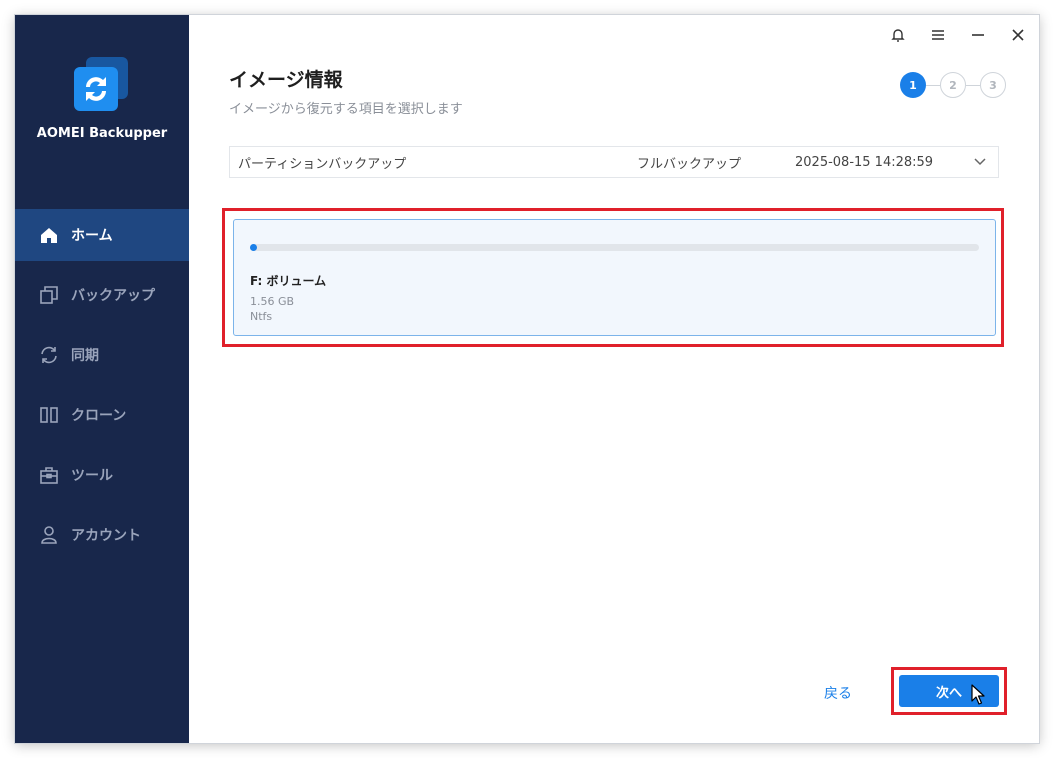  I want to click on usage-bar-fill, so click(254, 247).